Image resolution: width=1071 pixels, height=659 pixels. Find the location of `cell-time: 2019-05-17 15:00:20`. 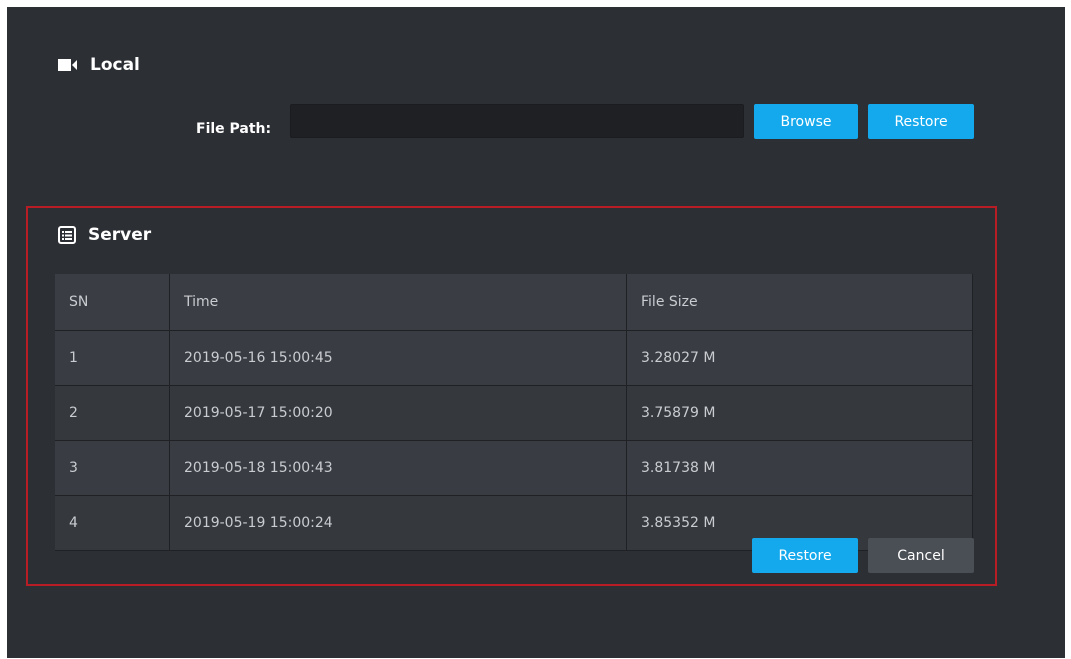

cell-time: 2019-05-17 15:00:20 is located at coordinates (398, 413).